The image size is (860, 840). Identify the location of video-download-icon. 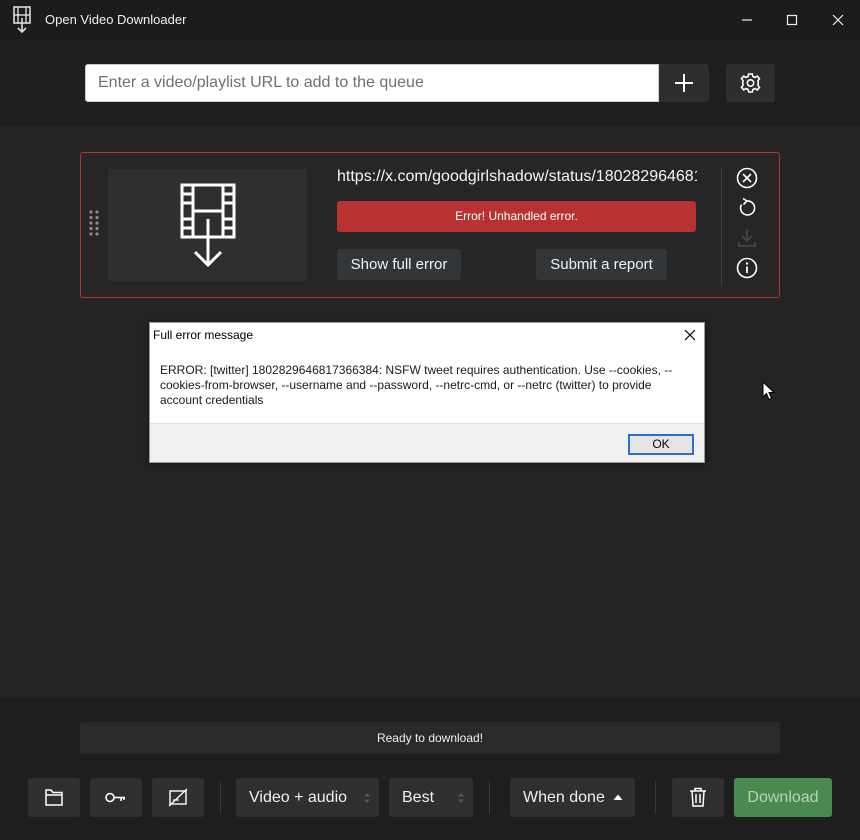
(208, 225).